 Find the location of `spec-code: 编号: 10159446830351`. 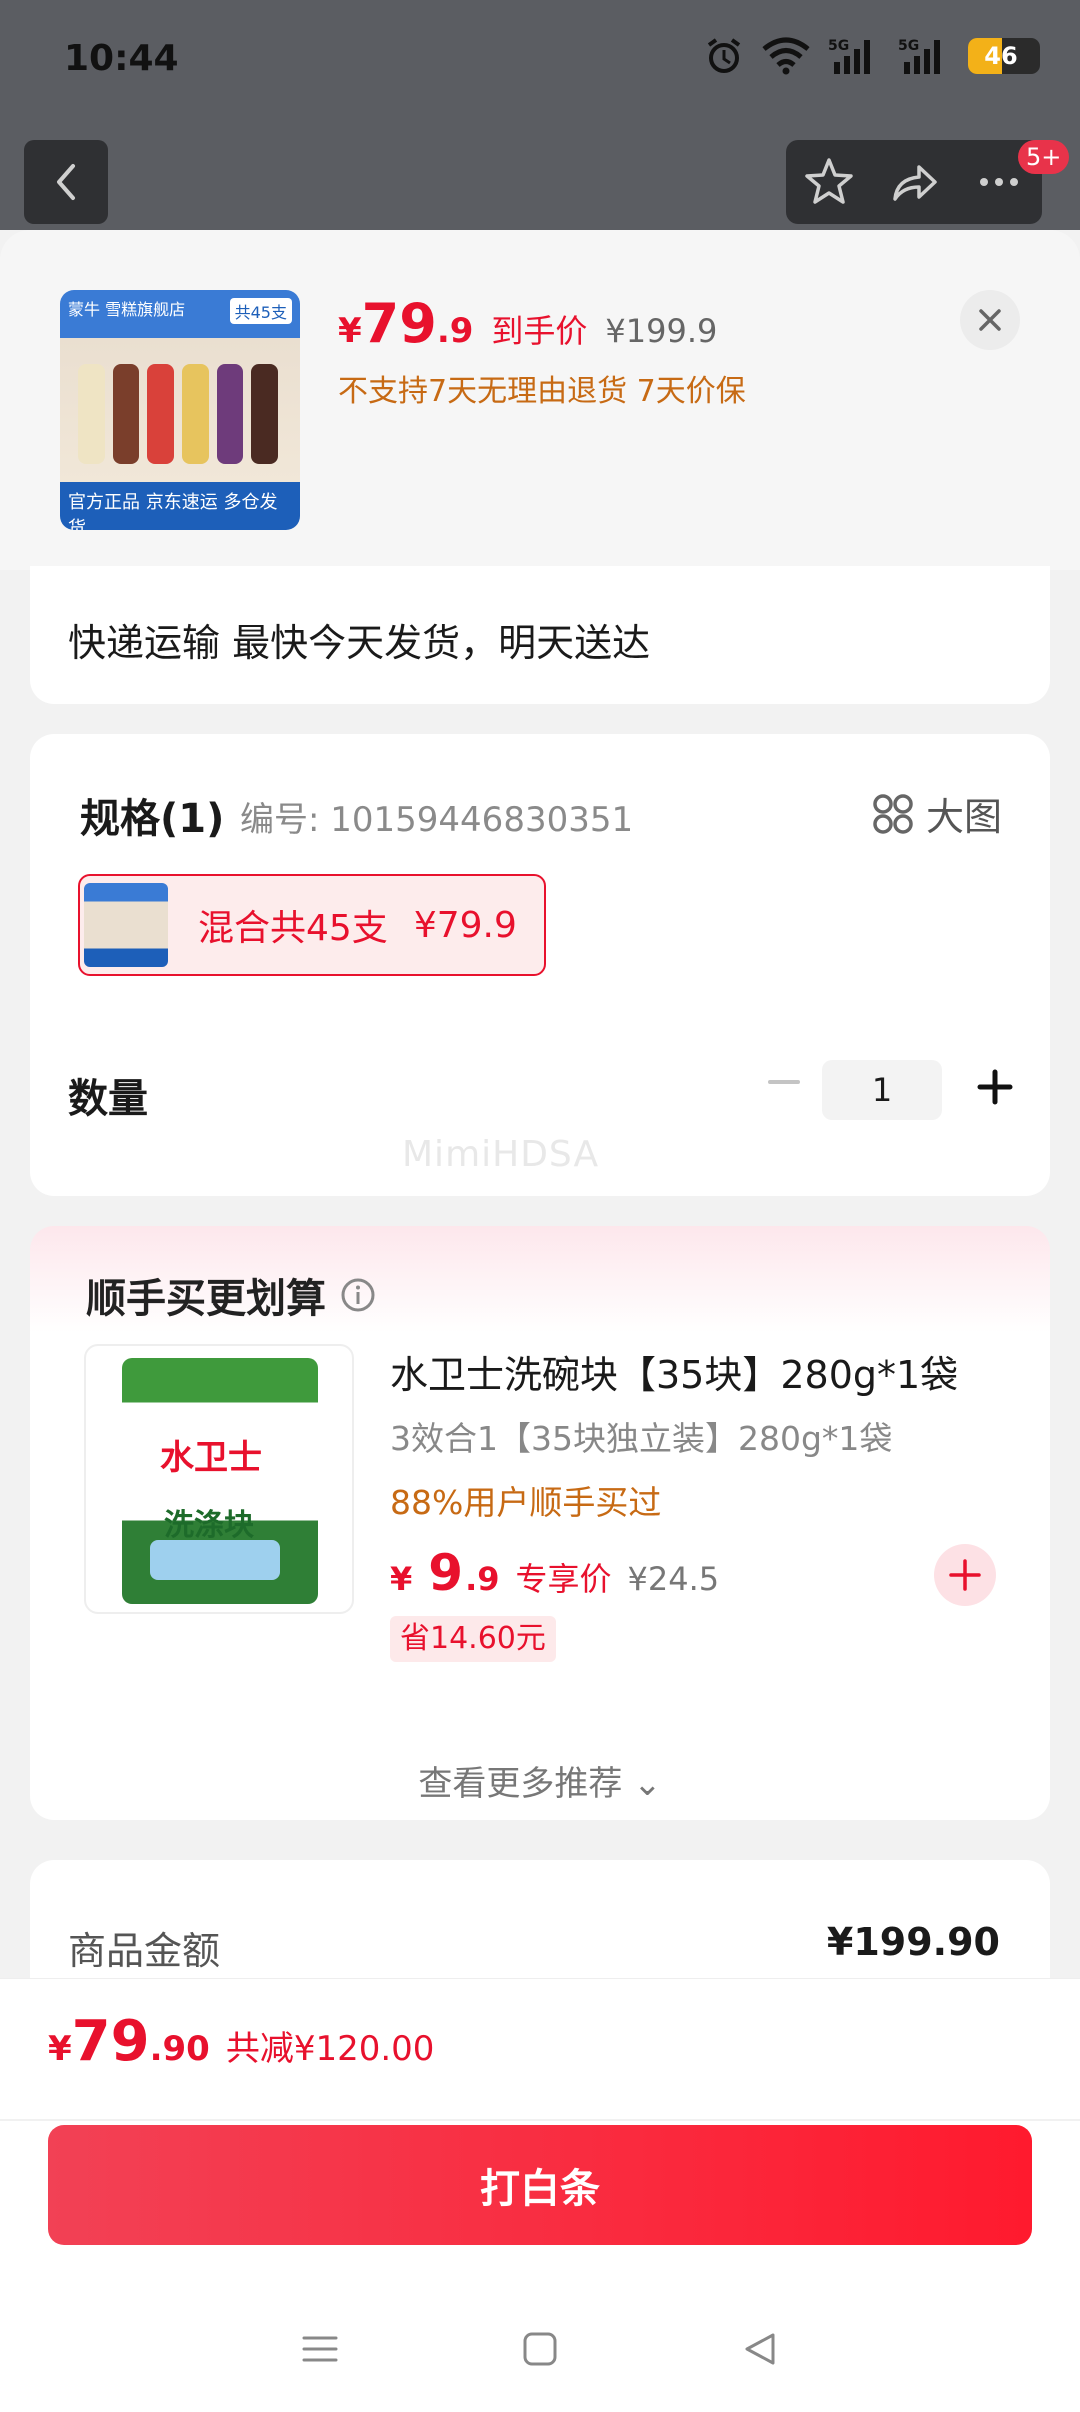

spec-code: 编号: 10159446830351 is located at coordinates (437, 820).